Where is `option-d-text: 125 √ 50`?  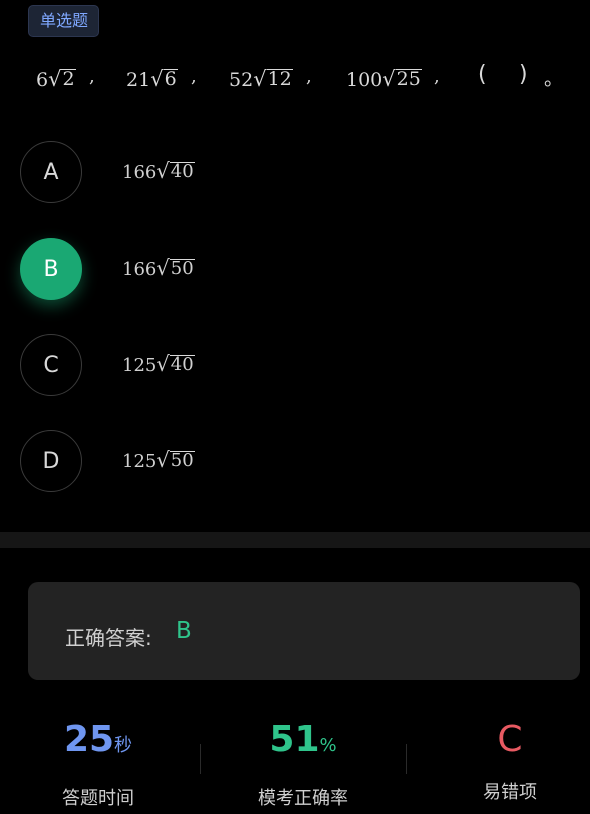 option-d-text: 125 √ 50 is located at coordinates (158, 459).